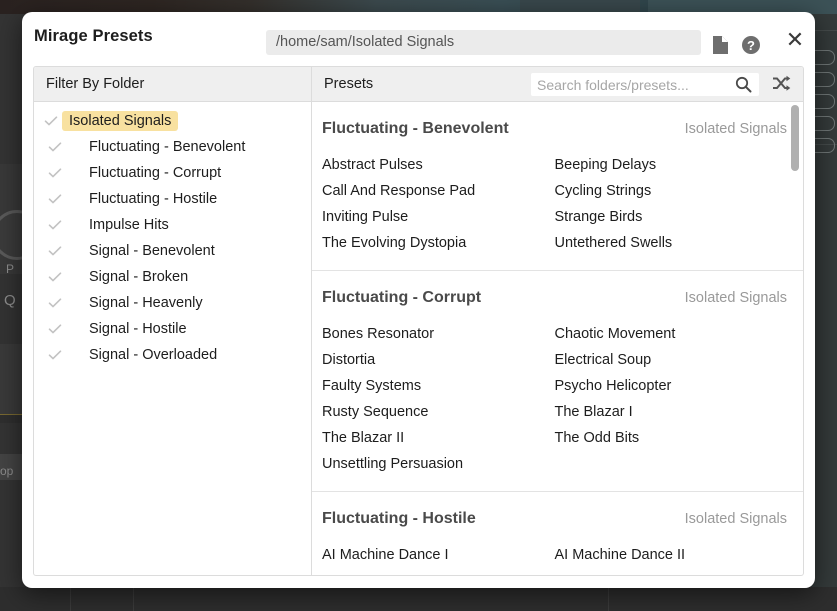 This screenshot has width=837, height=611. I want to click on preset-item: Abstract Pulses, so click(438, 165).